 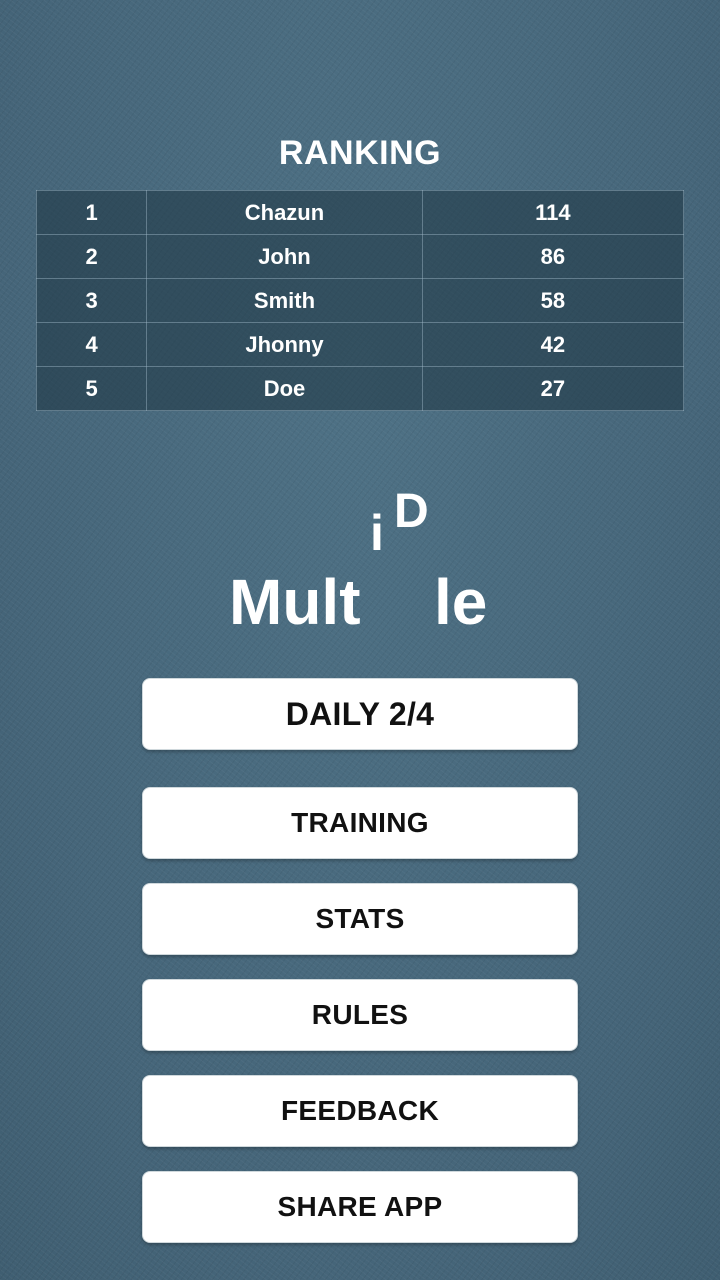 I want to click on share-app-button: SHARE APP, so click(x=360, y=1207).